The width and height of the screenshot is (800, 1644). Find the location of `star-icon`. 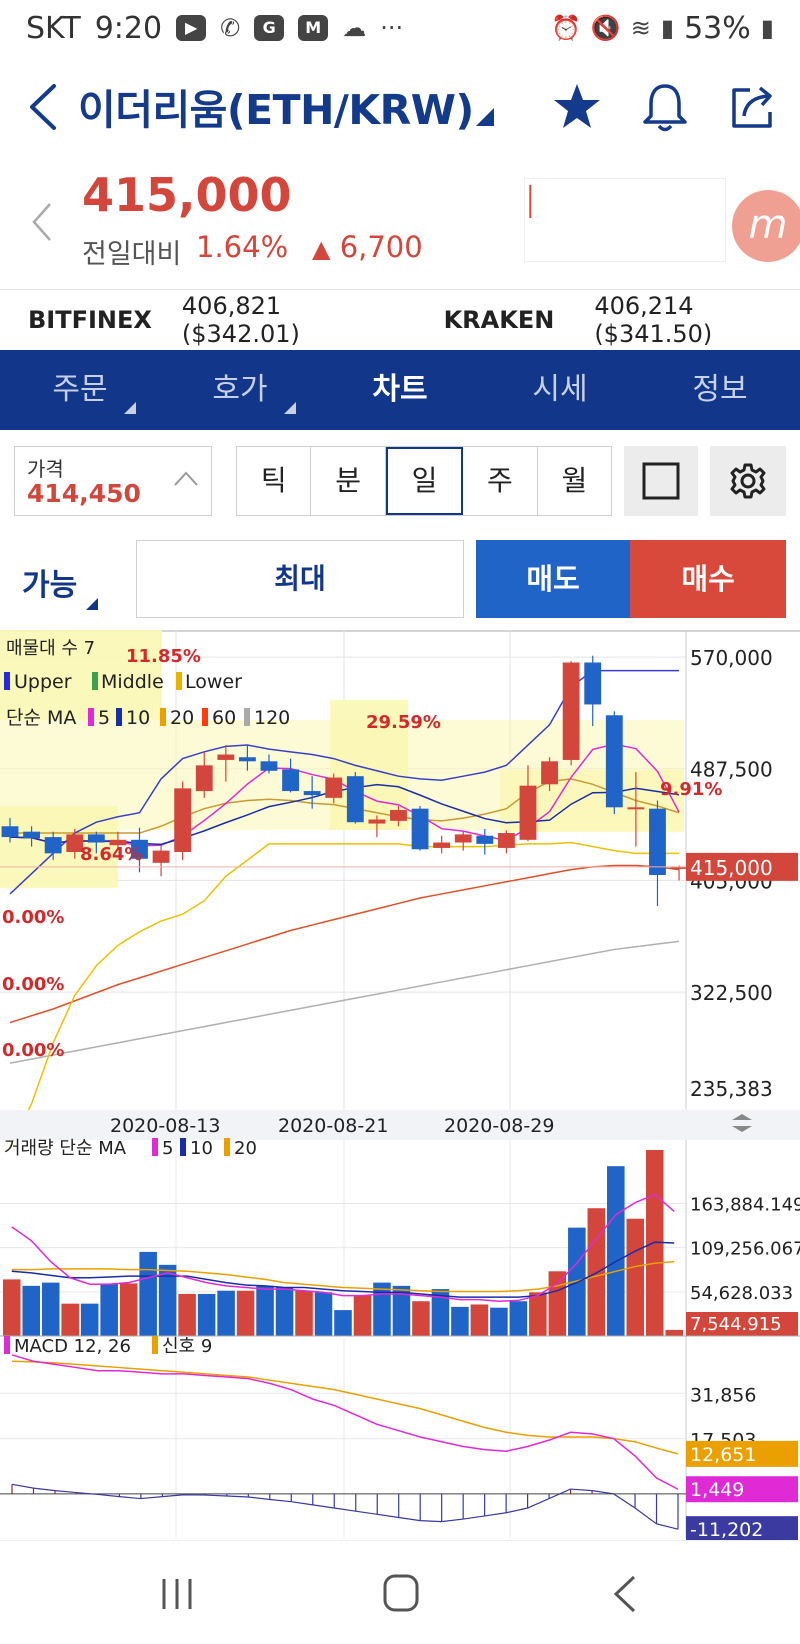

star-icon is located at coordinates (577, 107).